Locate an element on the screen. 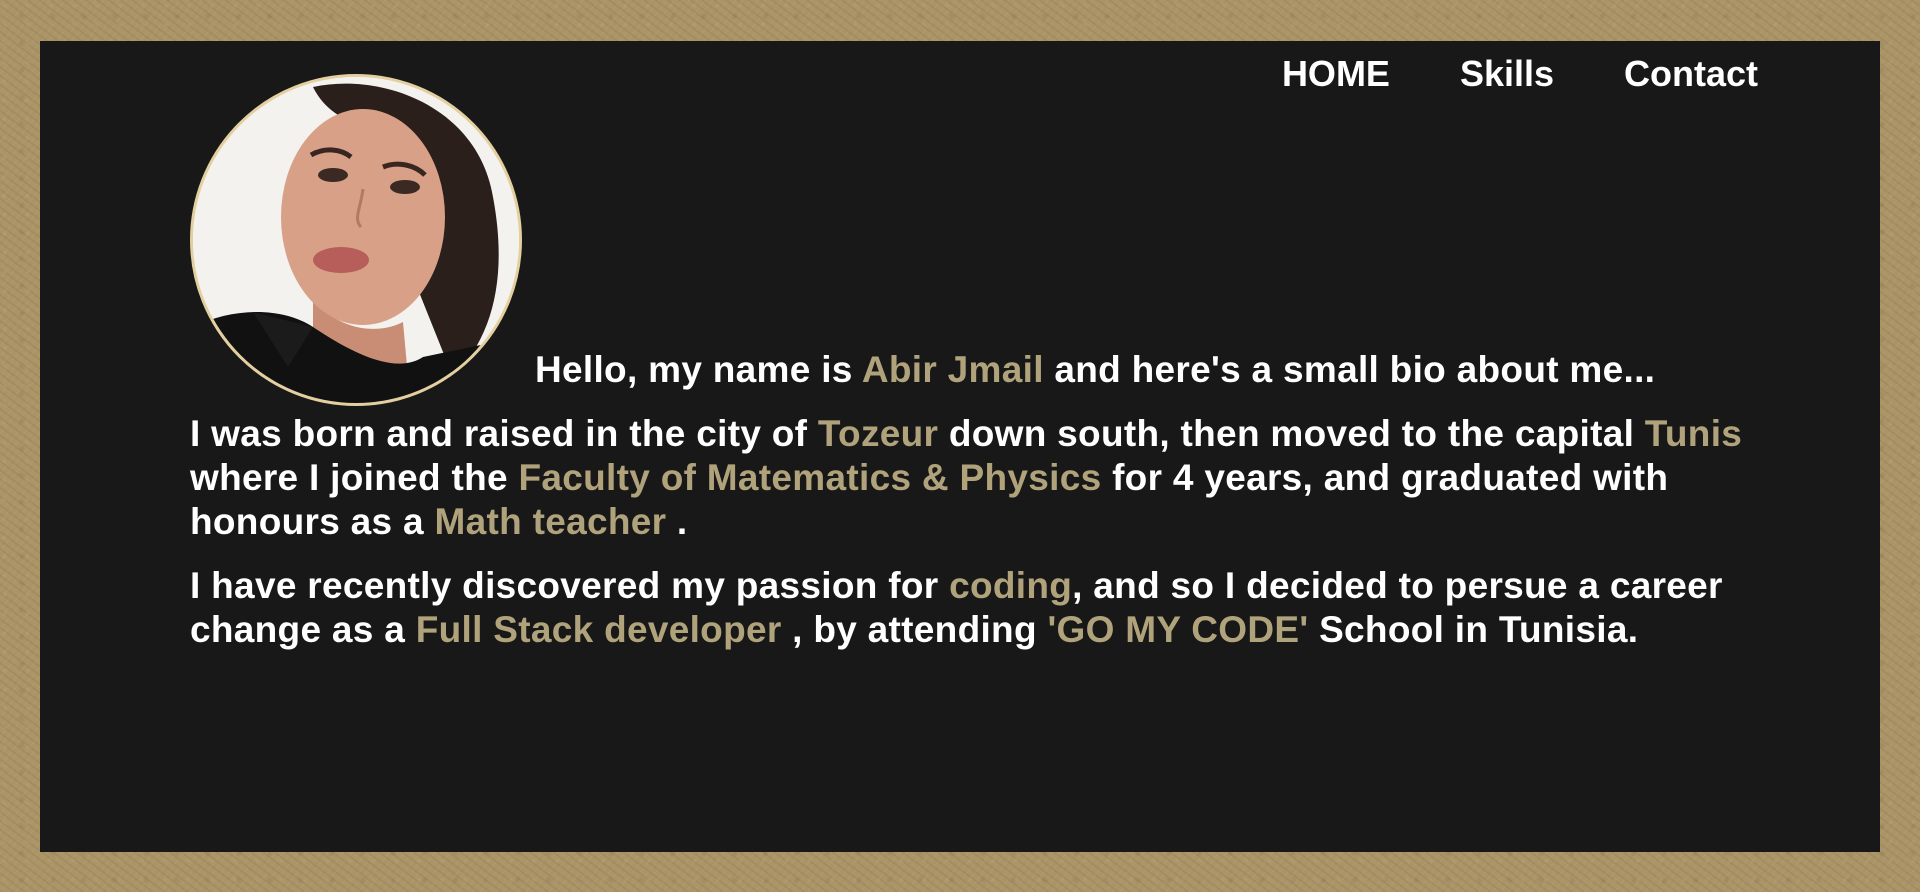 Image resolution: width=1920 pixels, height=892 pixels. top-nav: HOME Skills Contact is located at coordinates (1520, 74).